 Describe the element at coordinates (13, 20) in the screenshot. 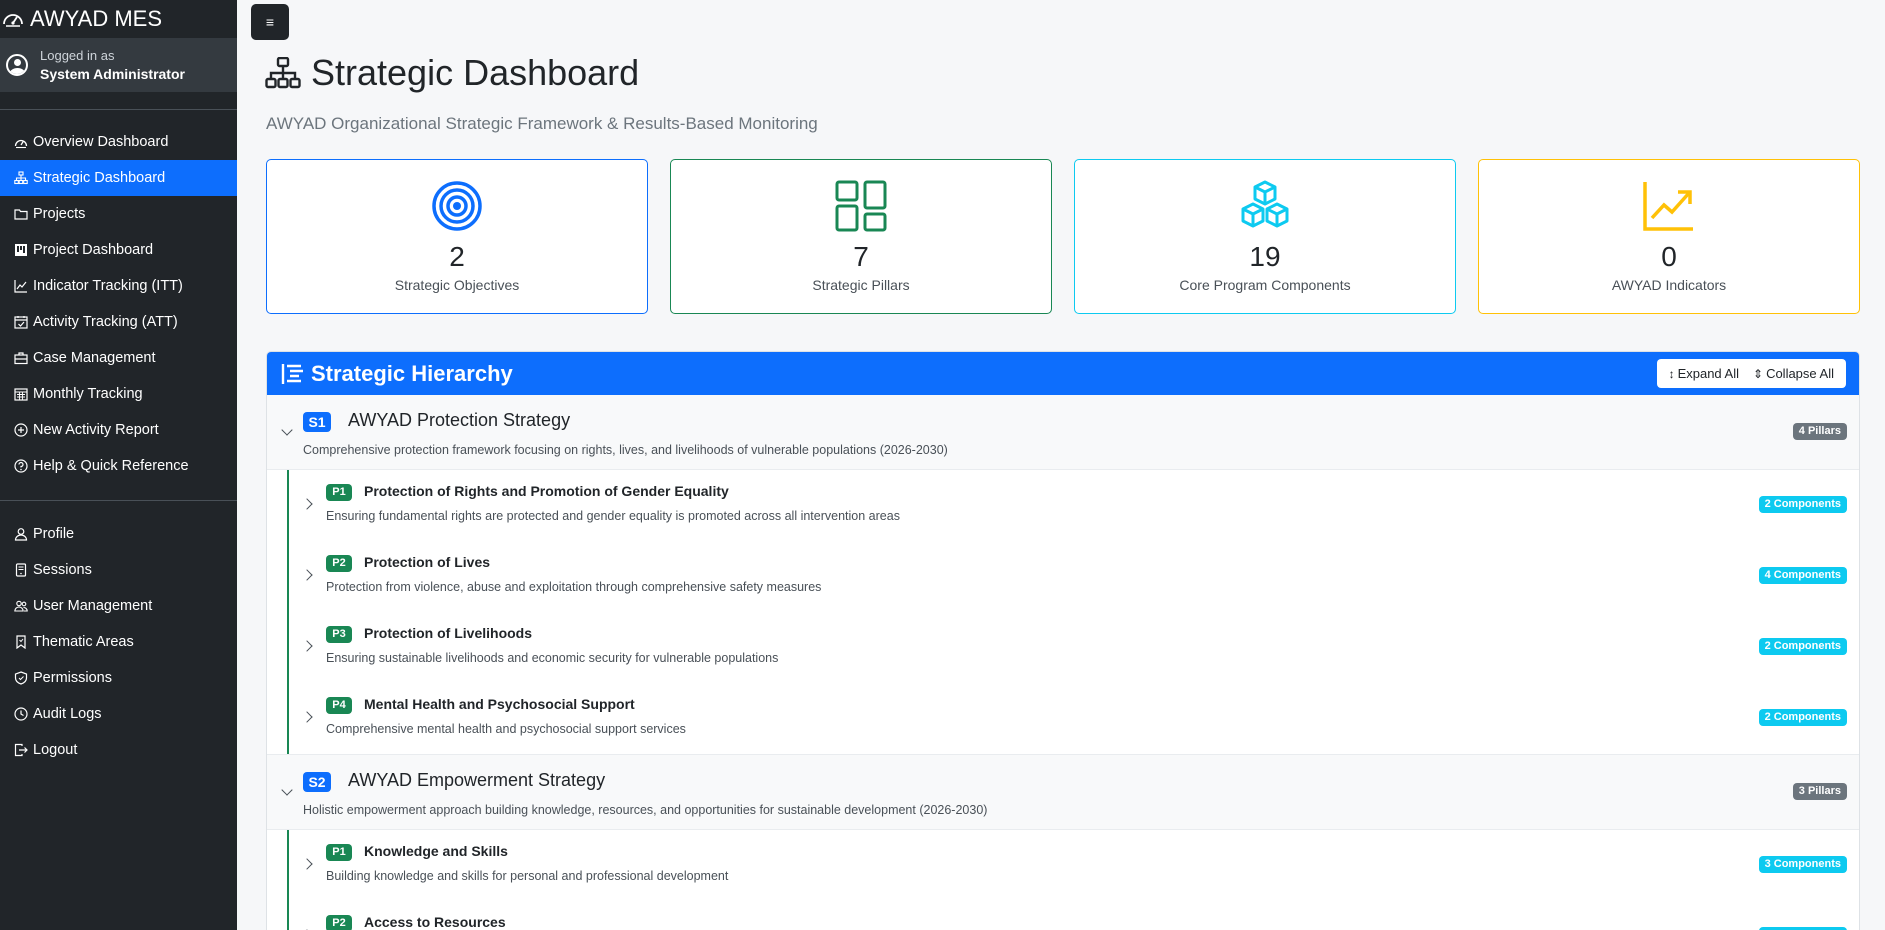

I see `speedometer-icon` at that location.